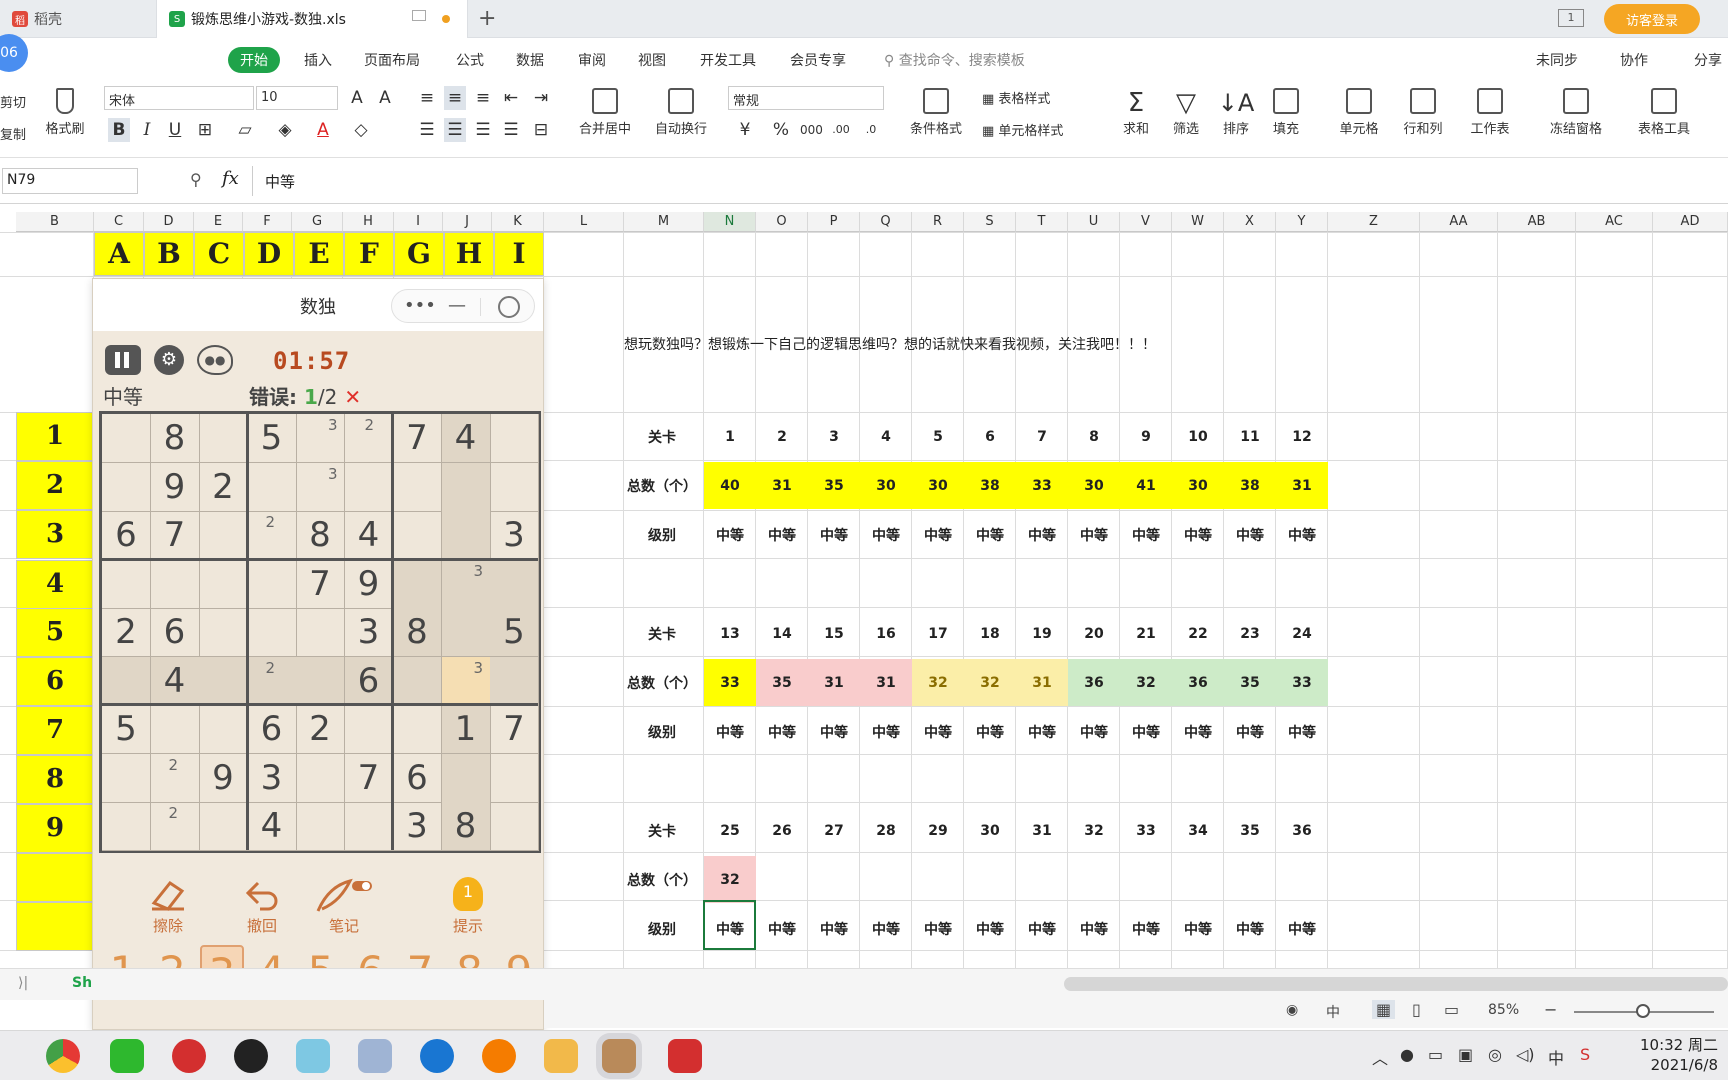  I want to click on normal-view-icon: ▦, so click(1384, 1009).